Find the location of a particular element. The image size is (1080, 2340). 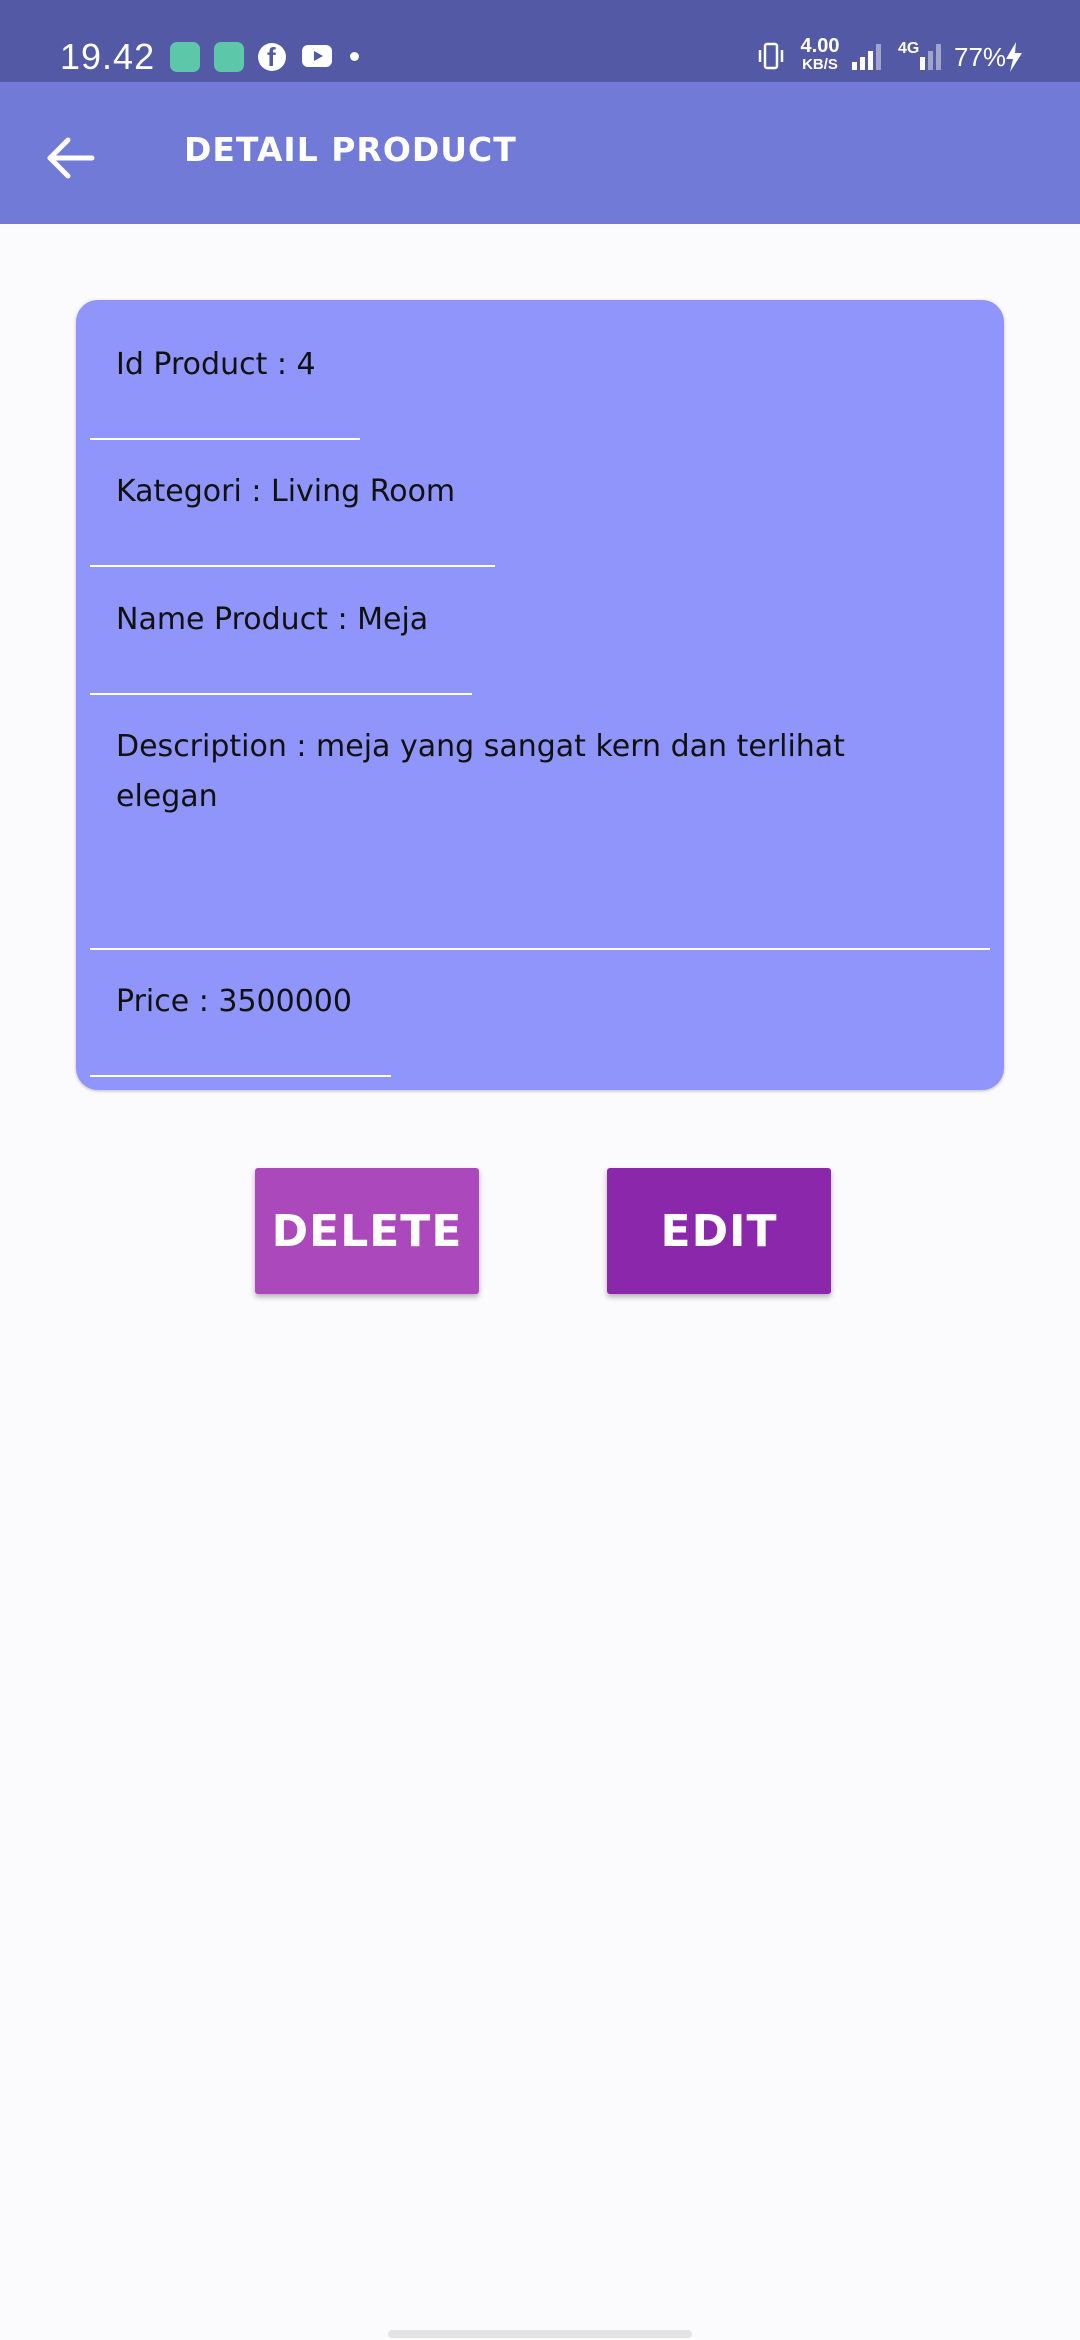

delete-button: DELETE is located at coordinates (367, 1231).